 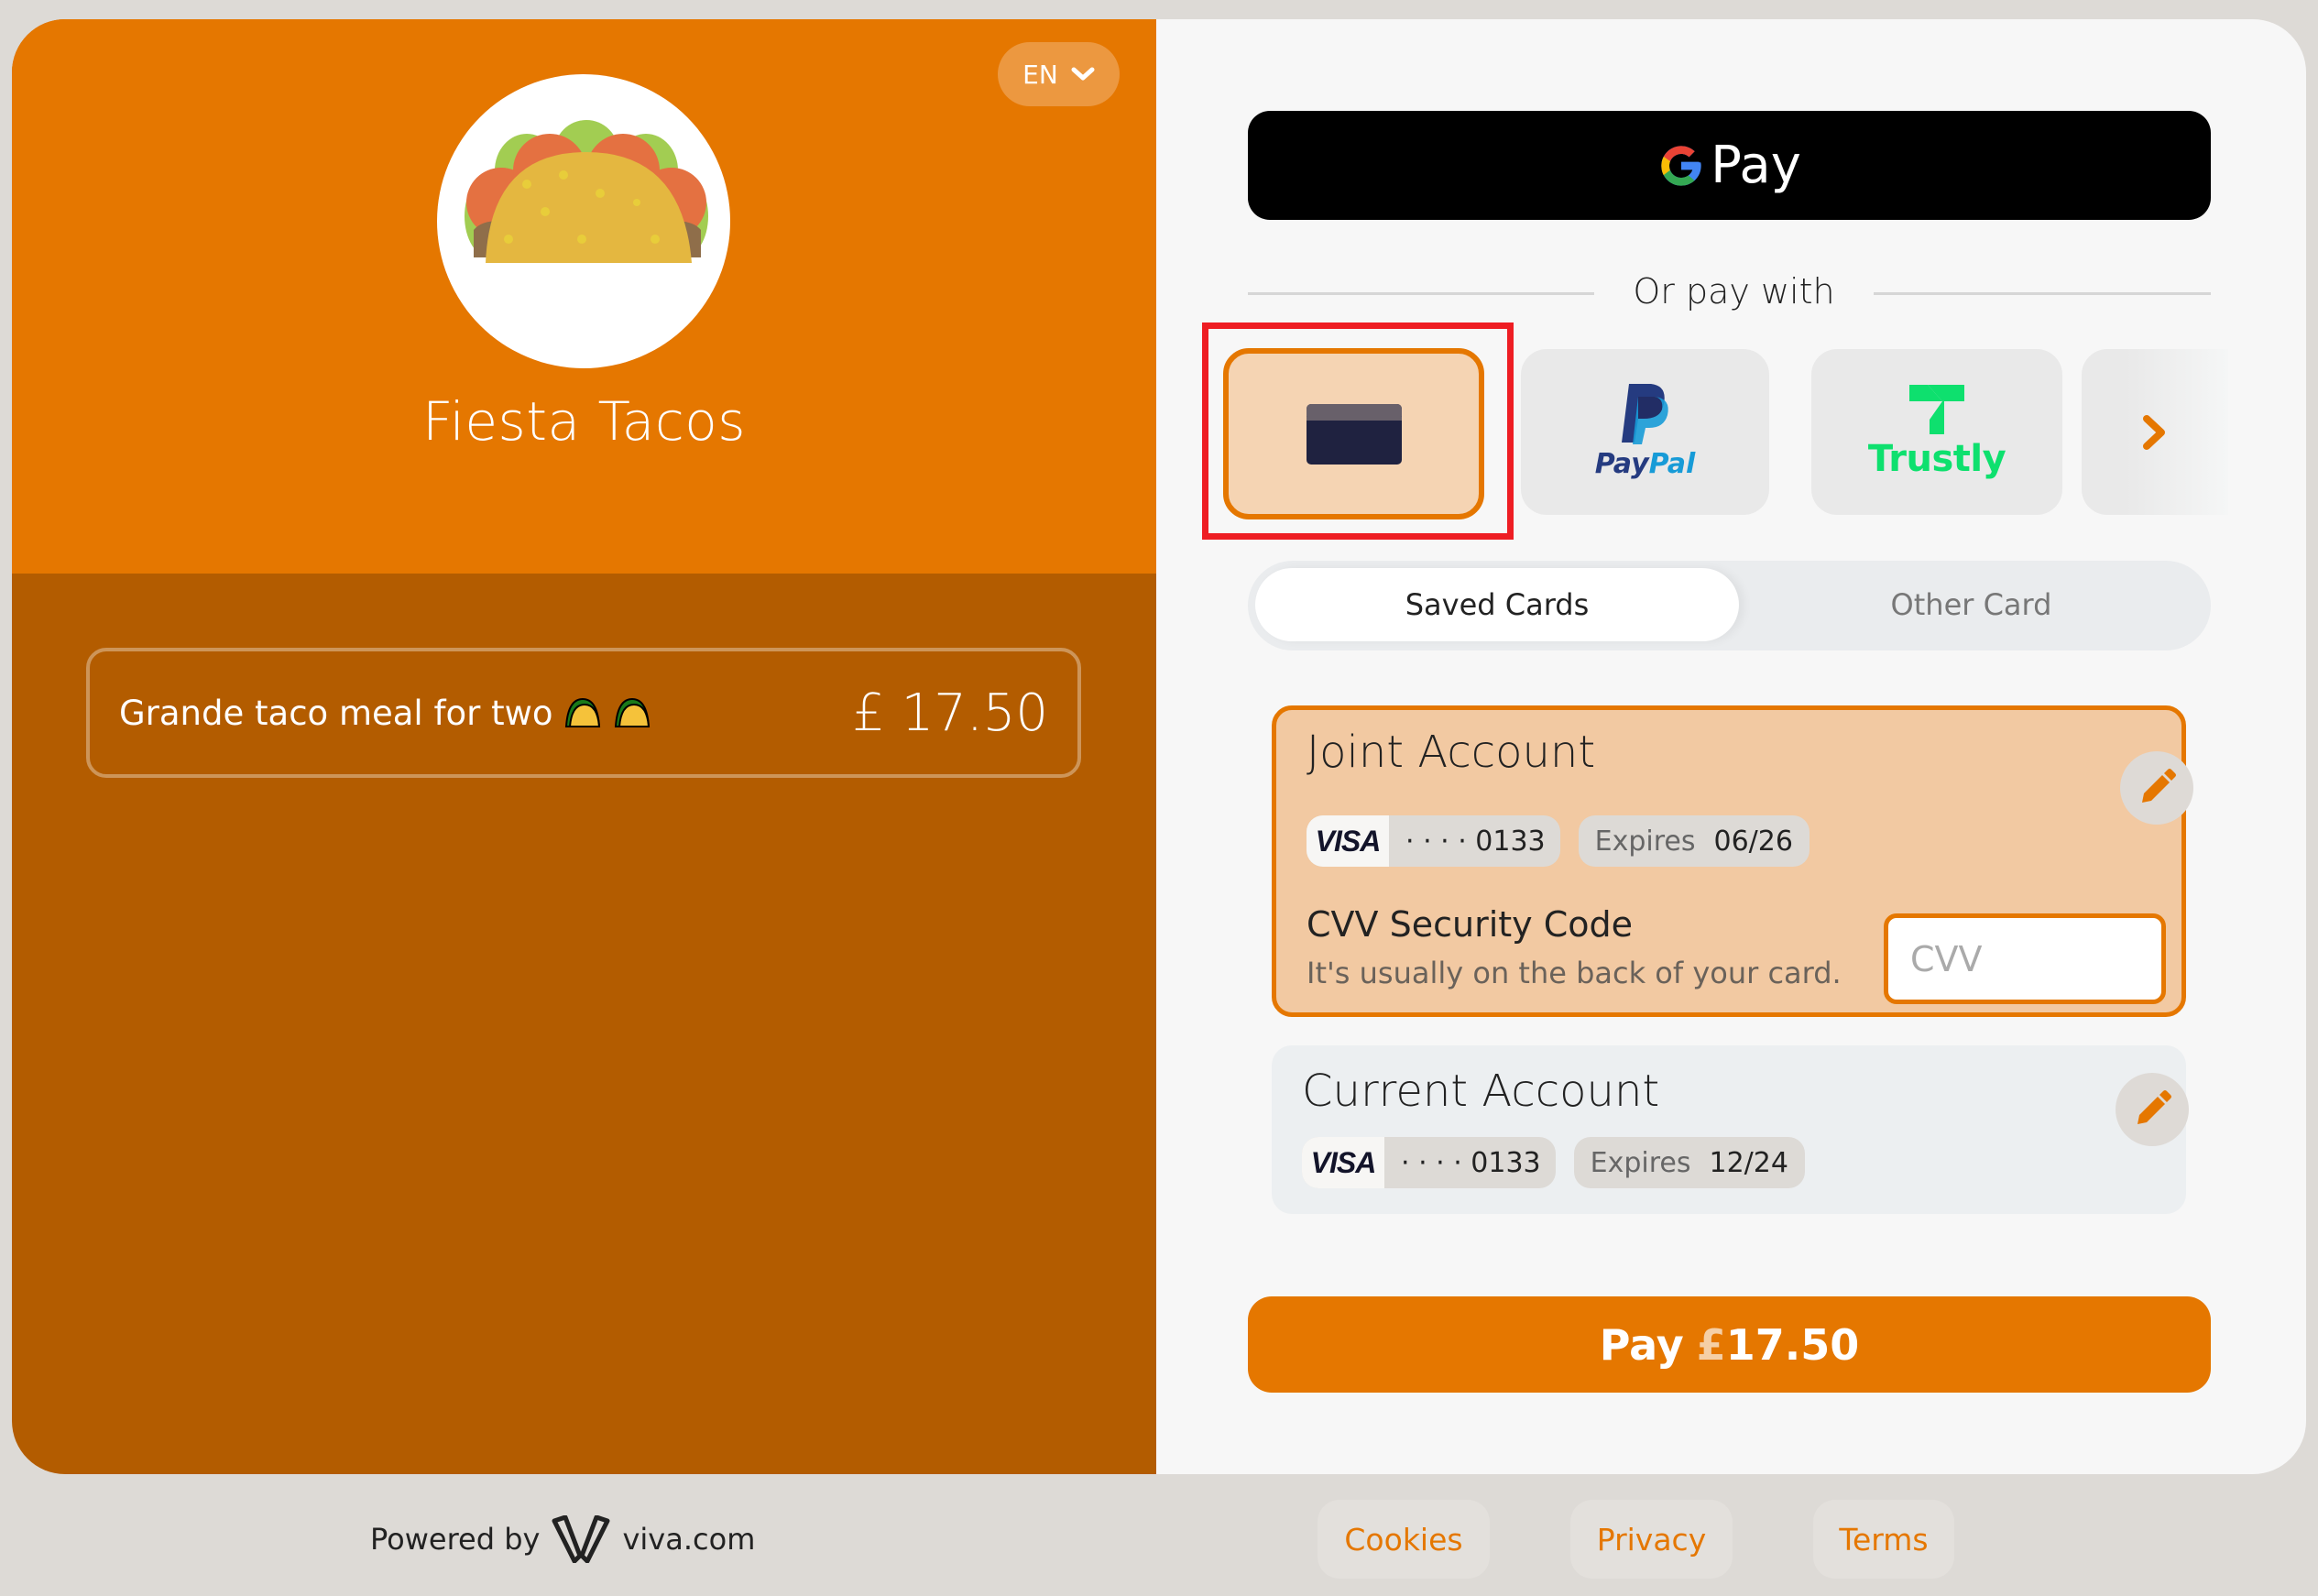 I want to click on payment-method-paypal: PayPal, so click(x=1645, y=432).